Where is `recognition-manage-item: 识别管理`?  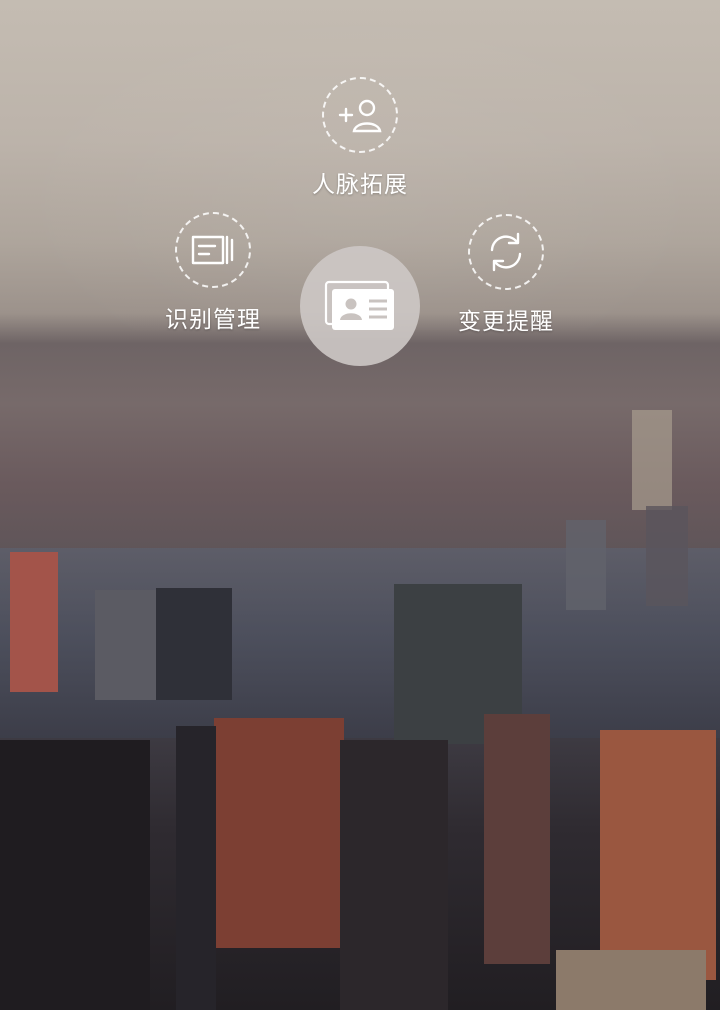
recognition-manage-item: 识别管理 is located at coordinates (213, 273).